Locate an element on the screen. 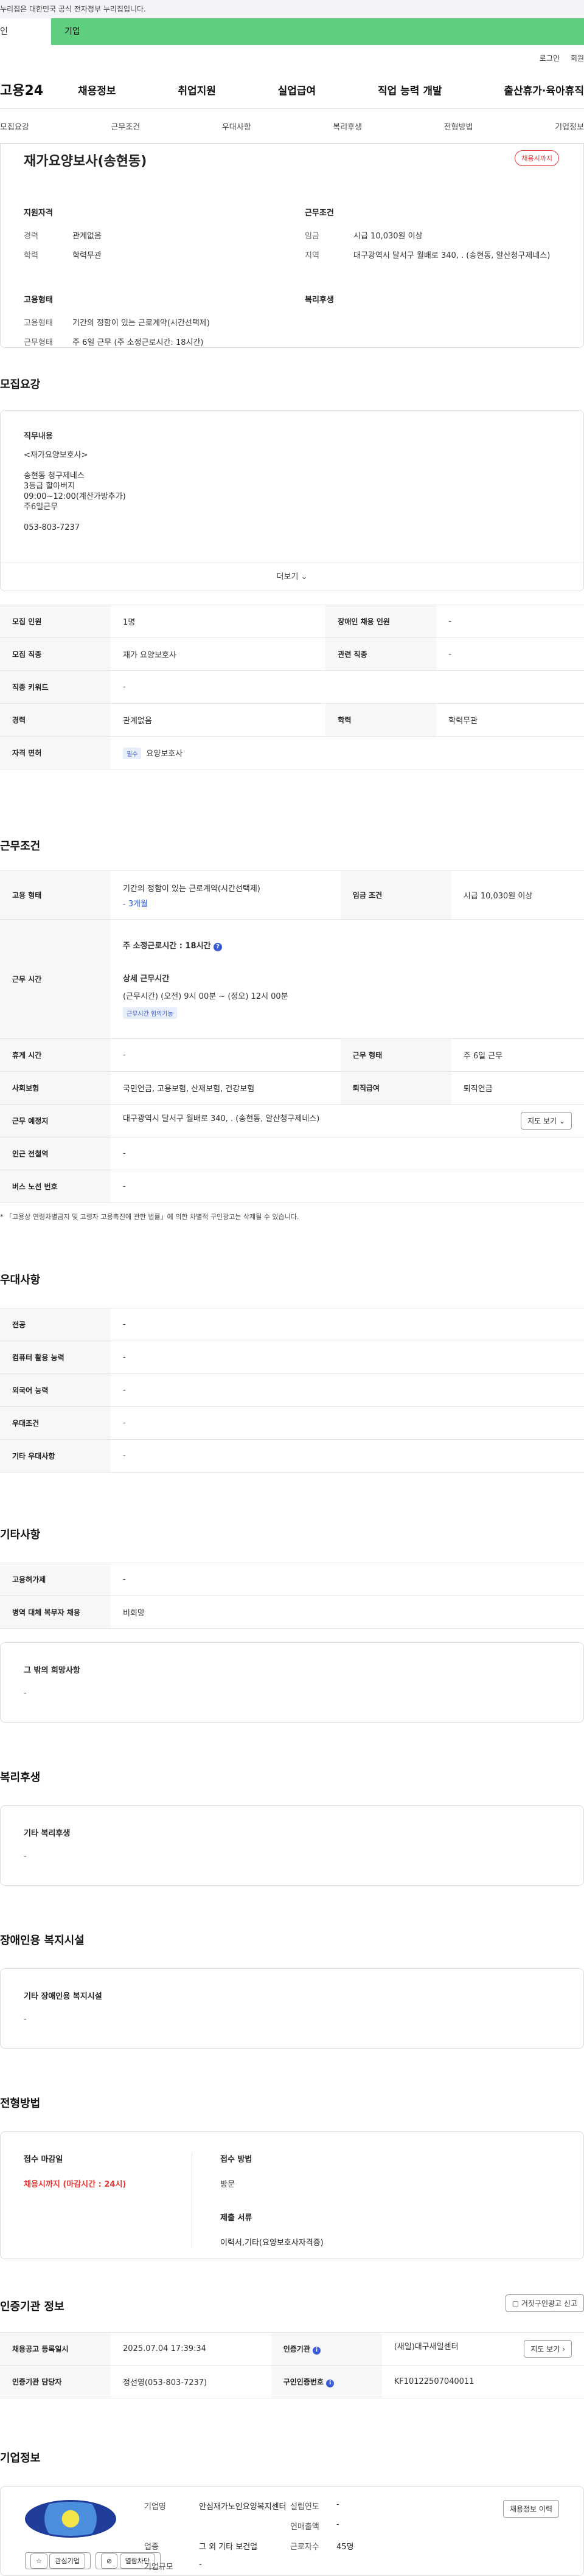  chevron-down-icon: ⌄ is located at coordinates (304, 577).